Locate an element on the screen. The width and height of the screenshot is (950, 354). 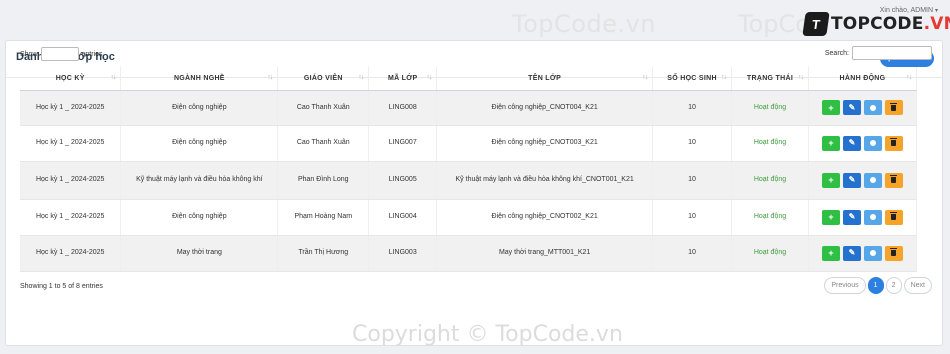
topcode-logo: T TOPCODE.VN is located at coordinates (876, 24).